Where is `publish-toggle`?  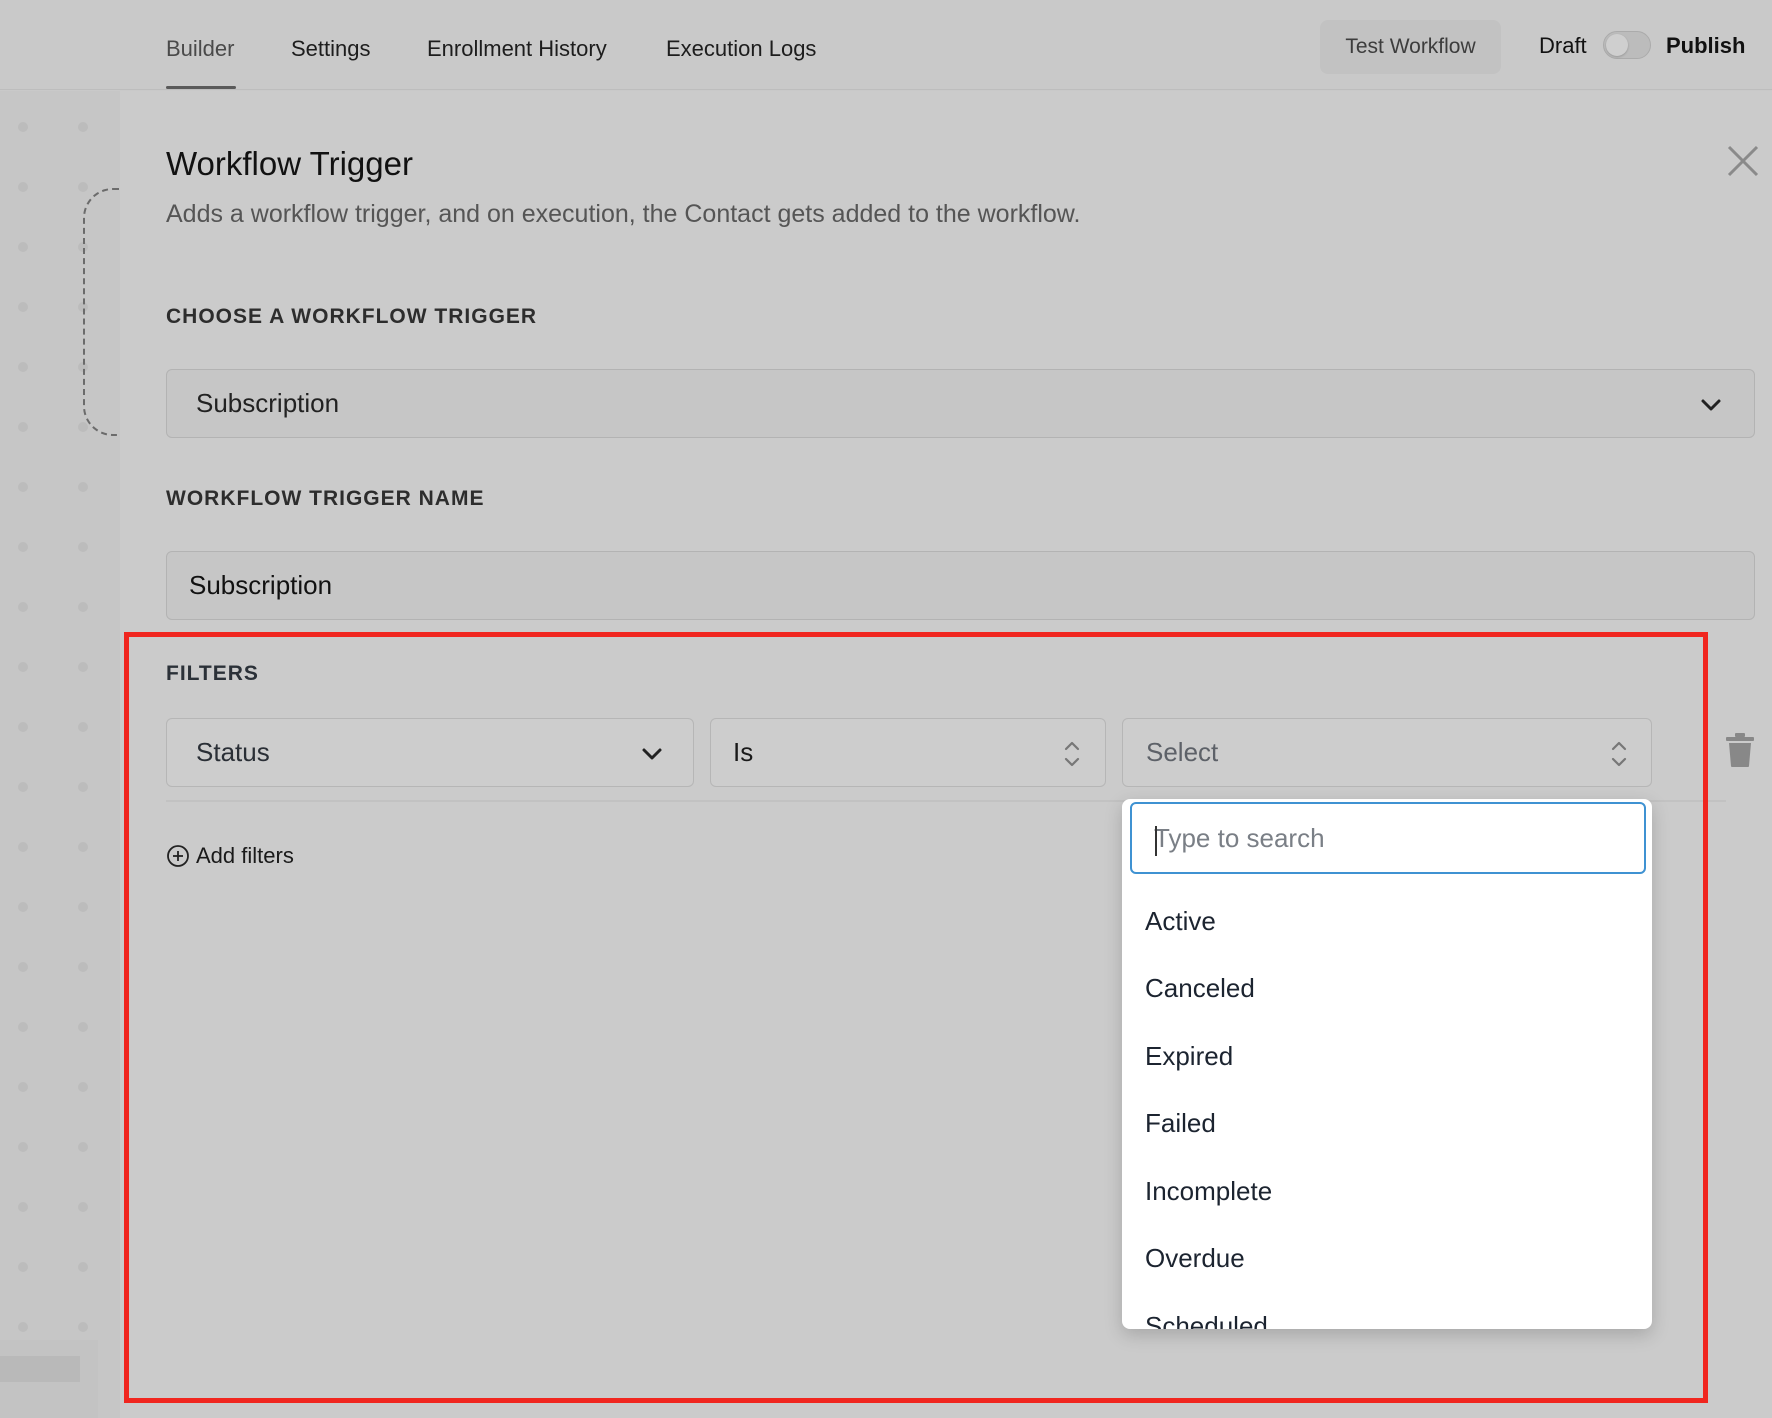
publish-toggle is located at coordinates (1627, 45).